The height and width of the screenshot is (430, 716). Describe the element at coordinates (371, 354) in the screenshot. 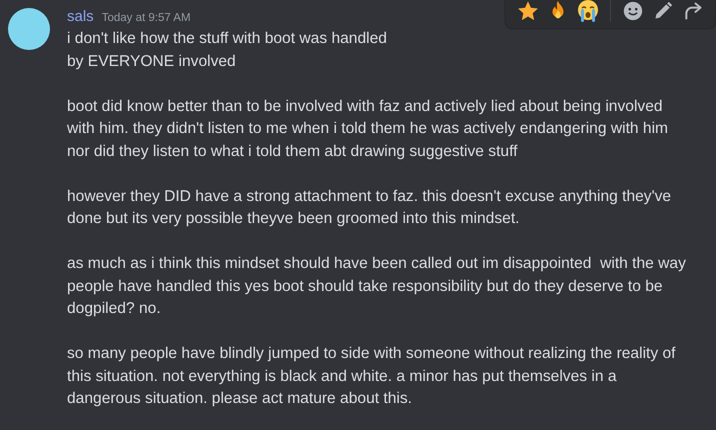

I see `message-line: so many people have blindly jumped to side with someone without realizing the reality of` at that location.